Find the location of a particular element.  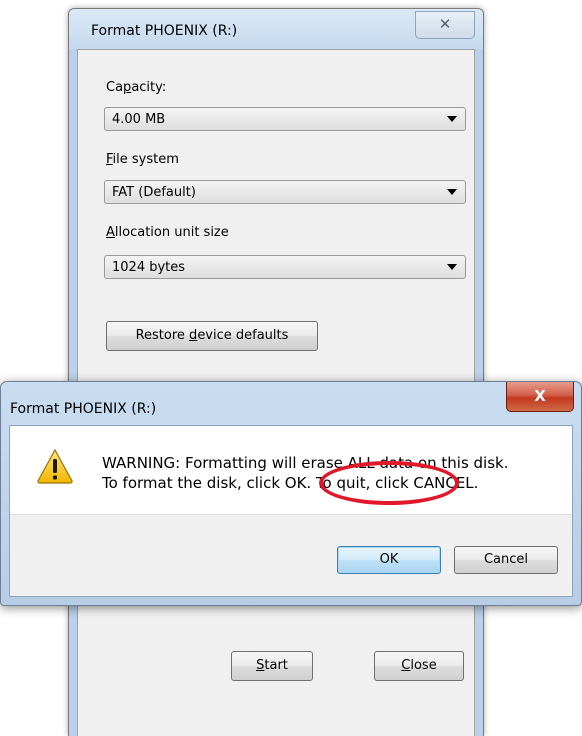

warning-dialog-close-icon: X is located at coordinates (540, 397).